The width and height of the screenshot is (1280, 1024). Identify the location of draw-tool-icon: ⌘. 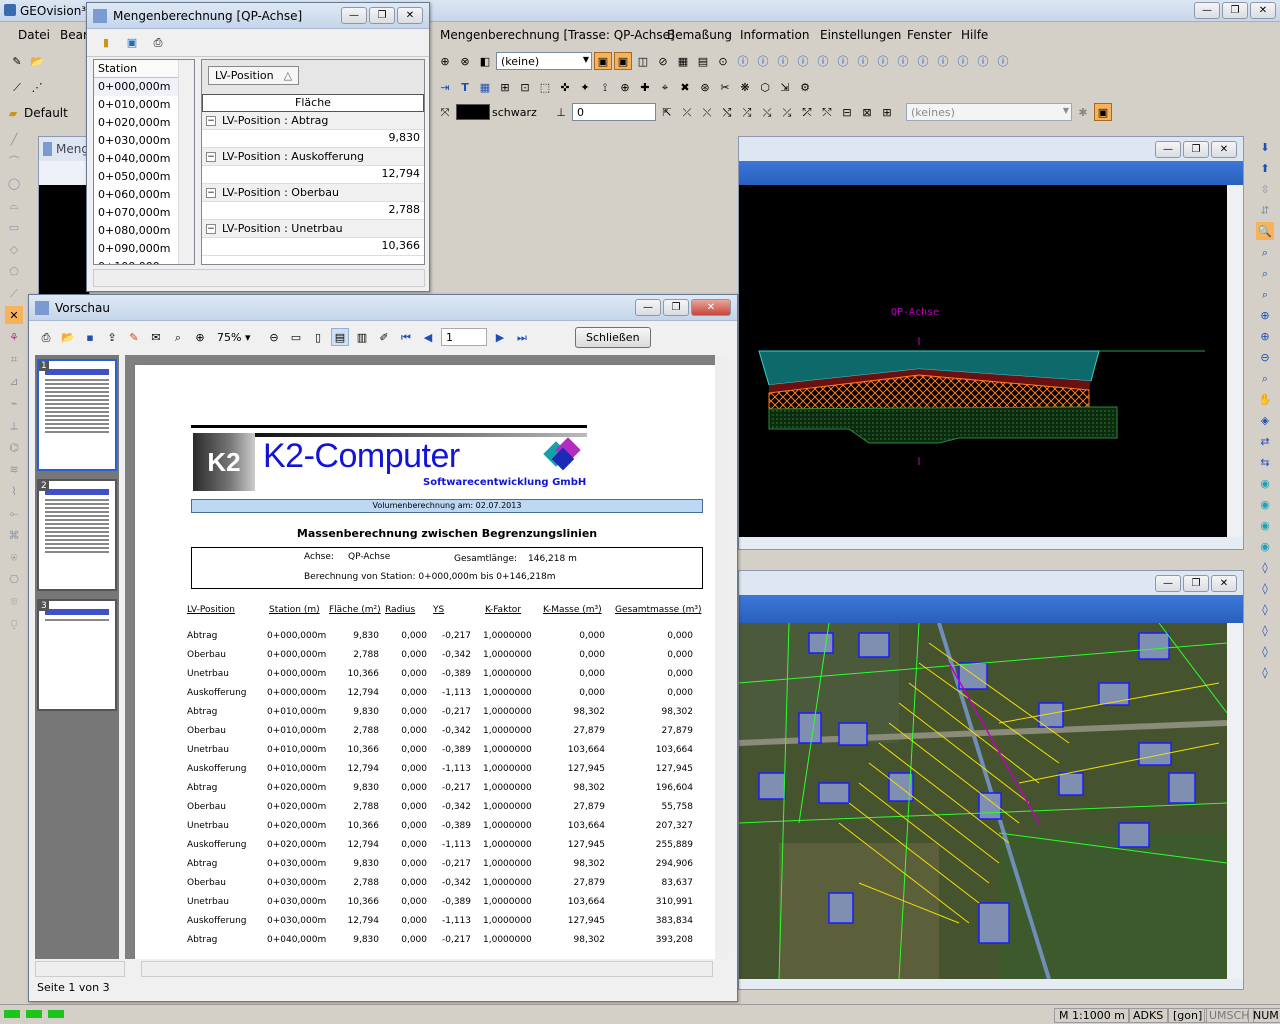
(14, 535).